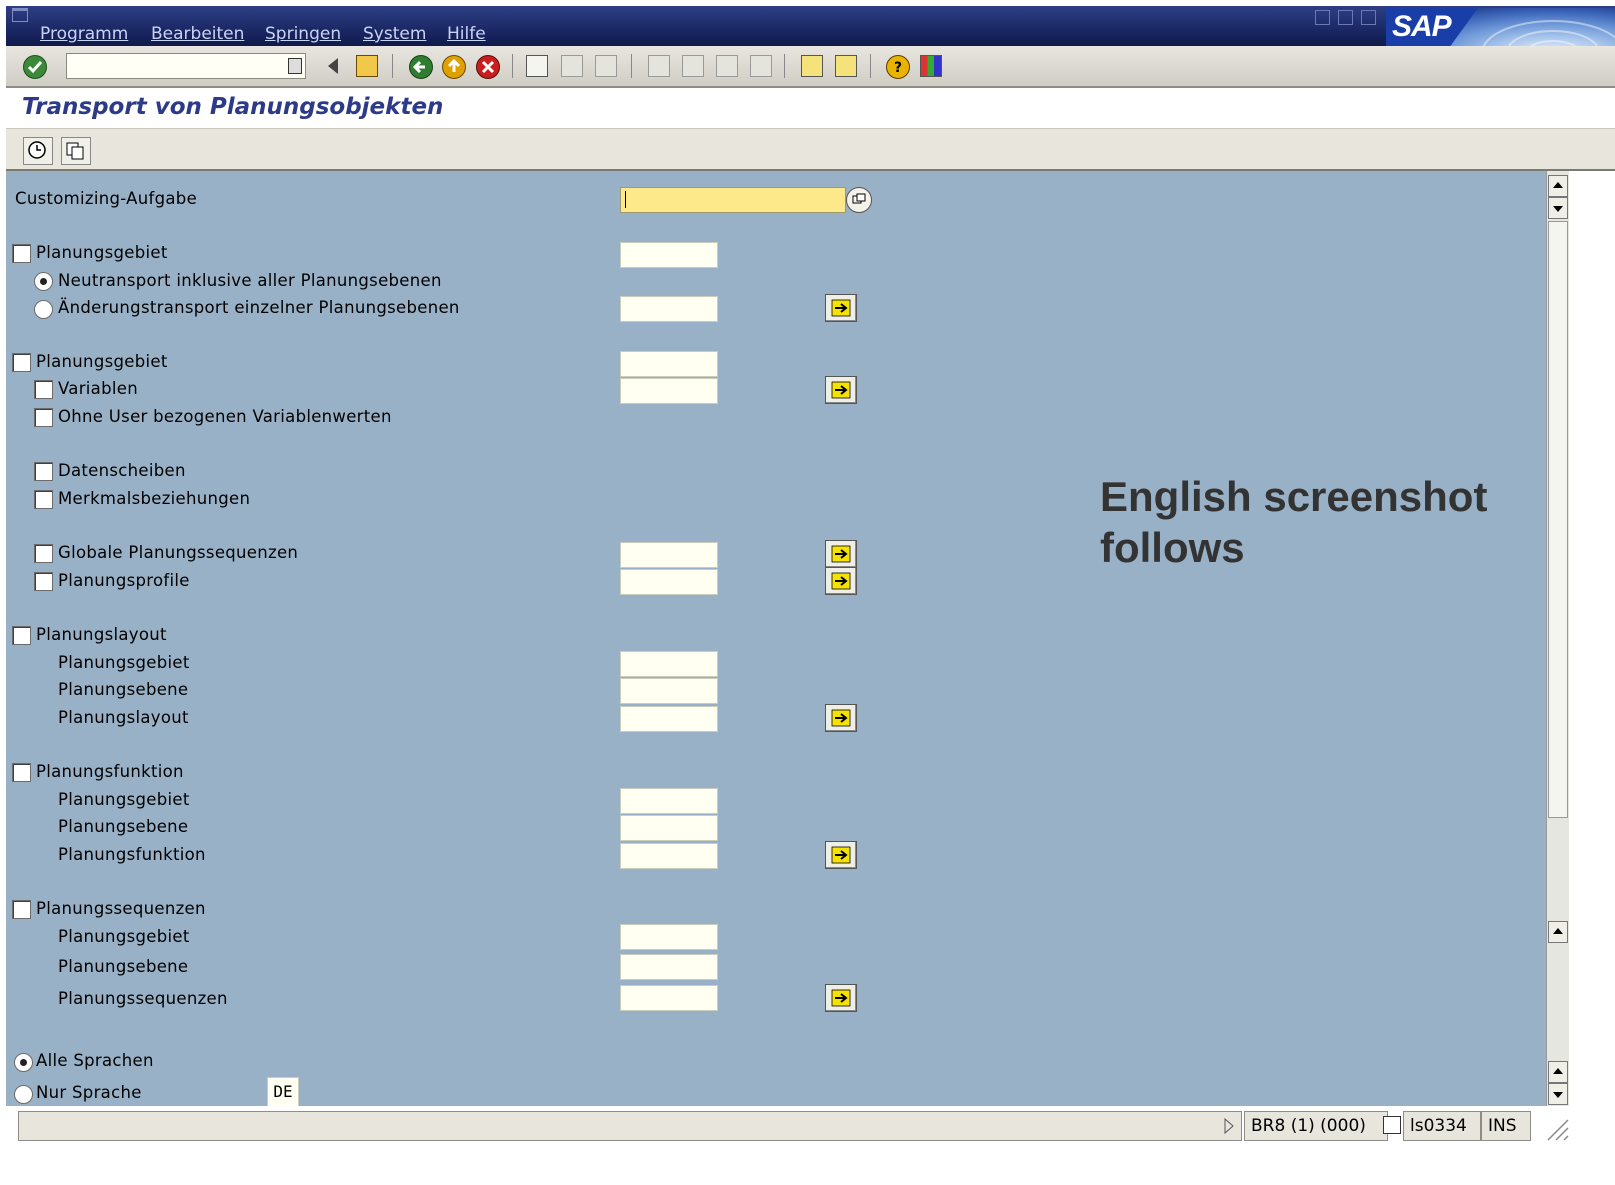 The height and width of the screenshot is (1185, 1615). Describe the element at coordinates (43, 281) in the screenshot. I see `new-transport-radio` at that location.